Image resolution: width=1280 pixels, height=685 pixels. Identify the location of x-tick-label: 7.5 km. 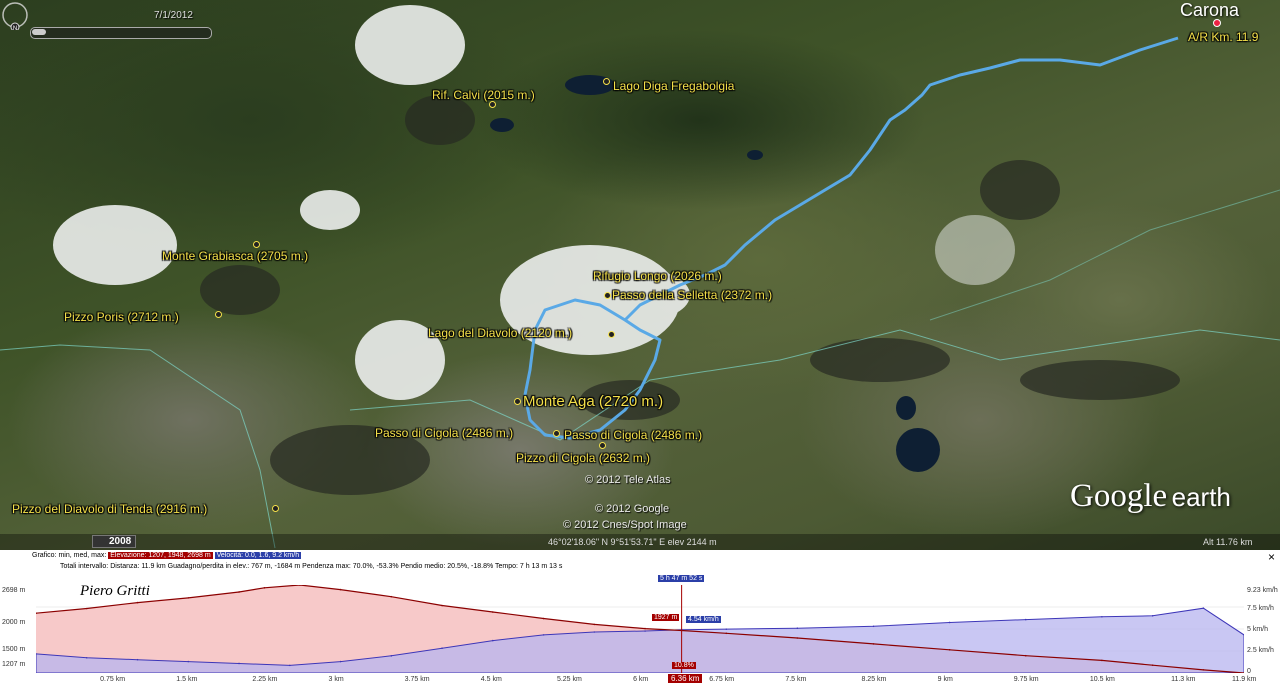
(796, 679).